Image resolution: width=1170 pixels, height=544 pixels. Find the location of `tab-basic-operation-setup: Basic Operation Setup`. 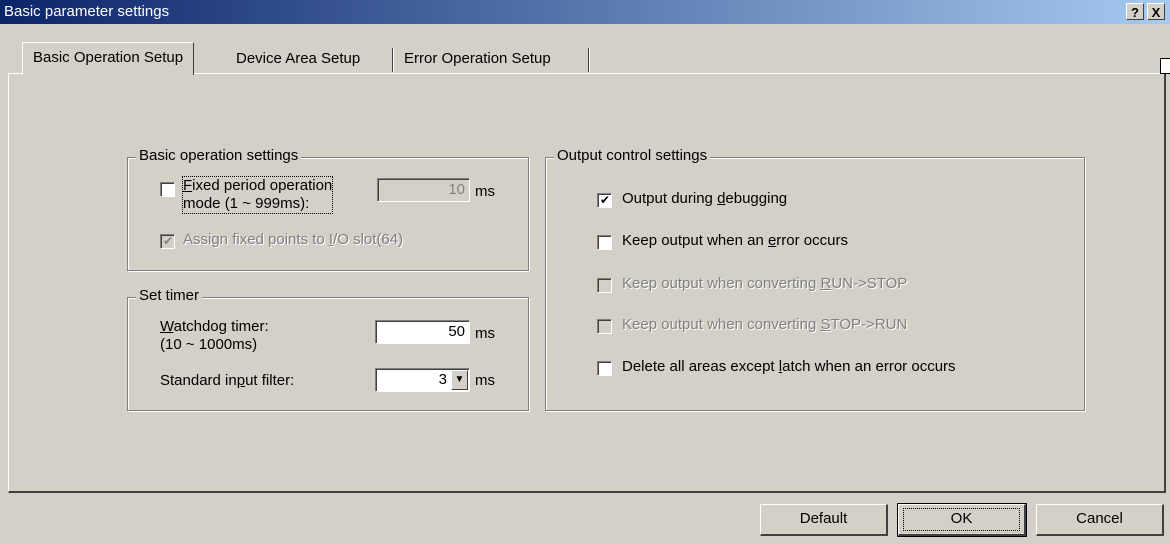

tab-basic-operation-setup: Basic Operation Setup is located at coordinates (108, 58).